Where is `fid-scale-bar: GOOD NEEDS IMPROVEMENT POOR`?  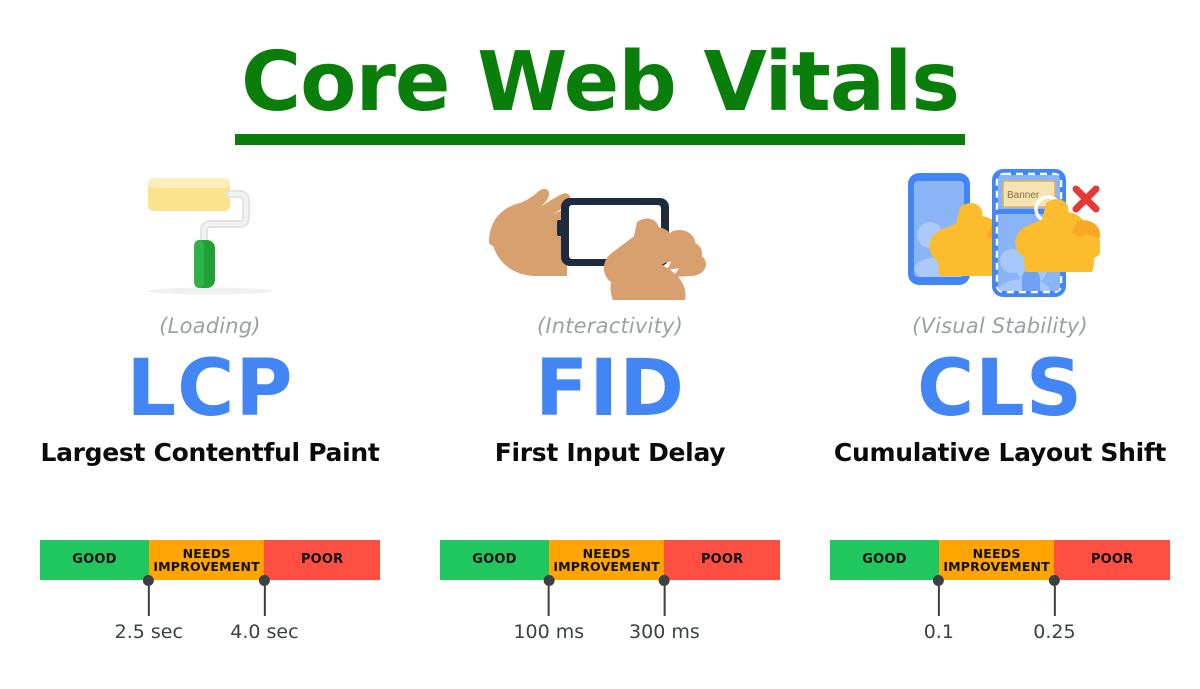 fid-scale-bar: GOOD NEEDS IMPROVEMENT POOR is located at coordinates (610, 560).